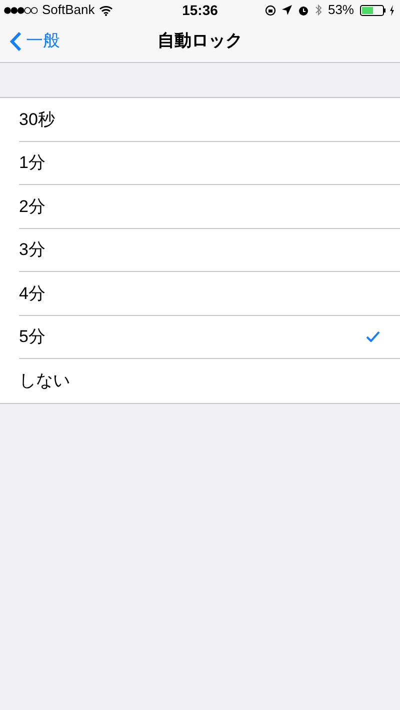  I want to click on carrier: SoftBank, so click(68, 10).